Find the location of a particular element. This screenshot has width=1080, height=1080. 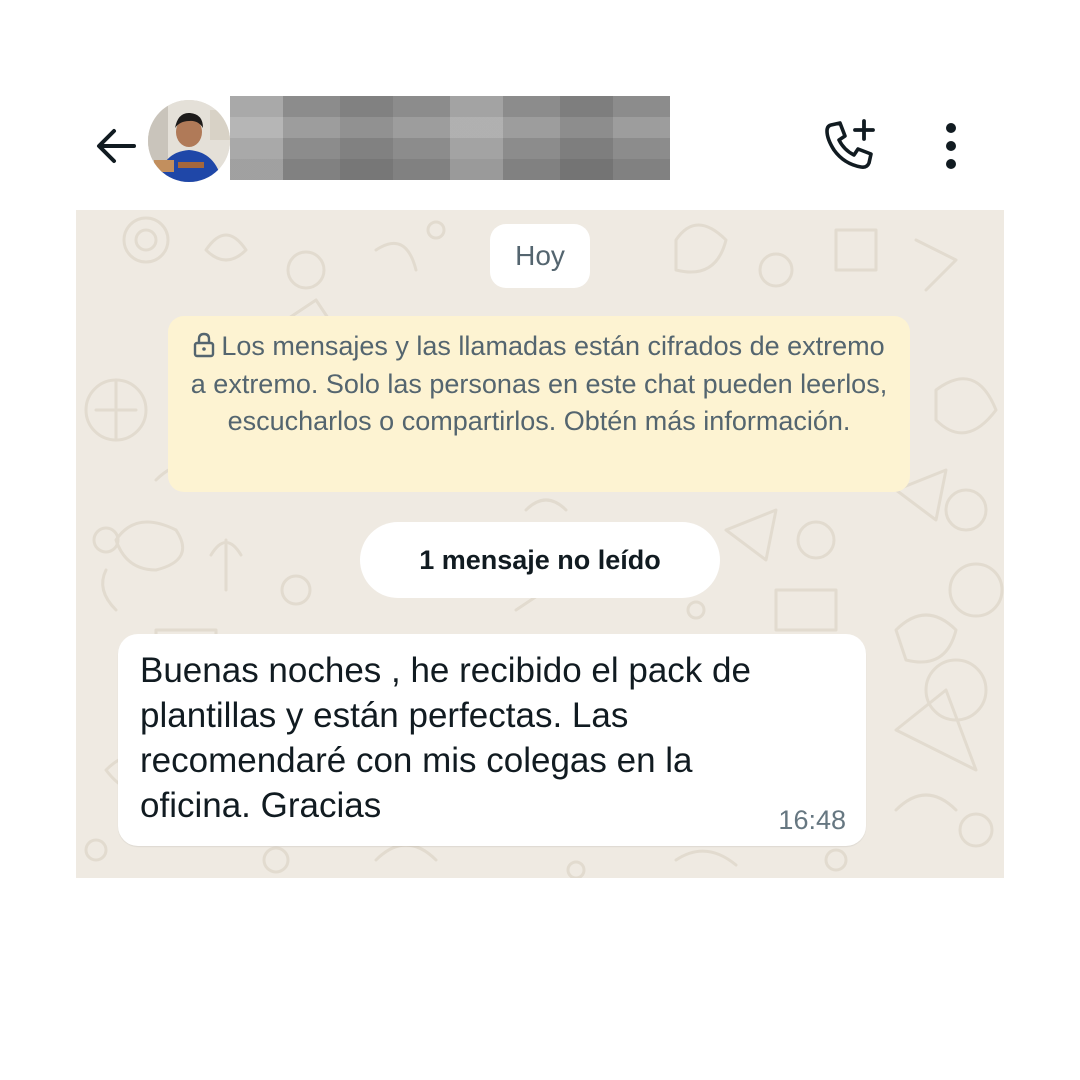

contact-name is located at coordinates (450, 138).